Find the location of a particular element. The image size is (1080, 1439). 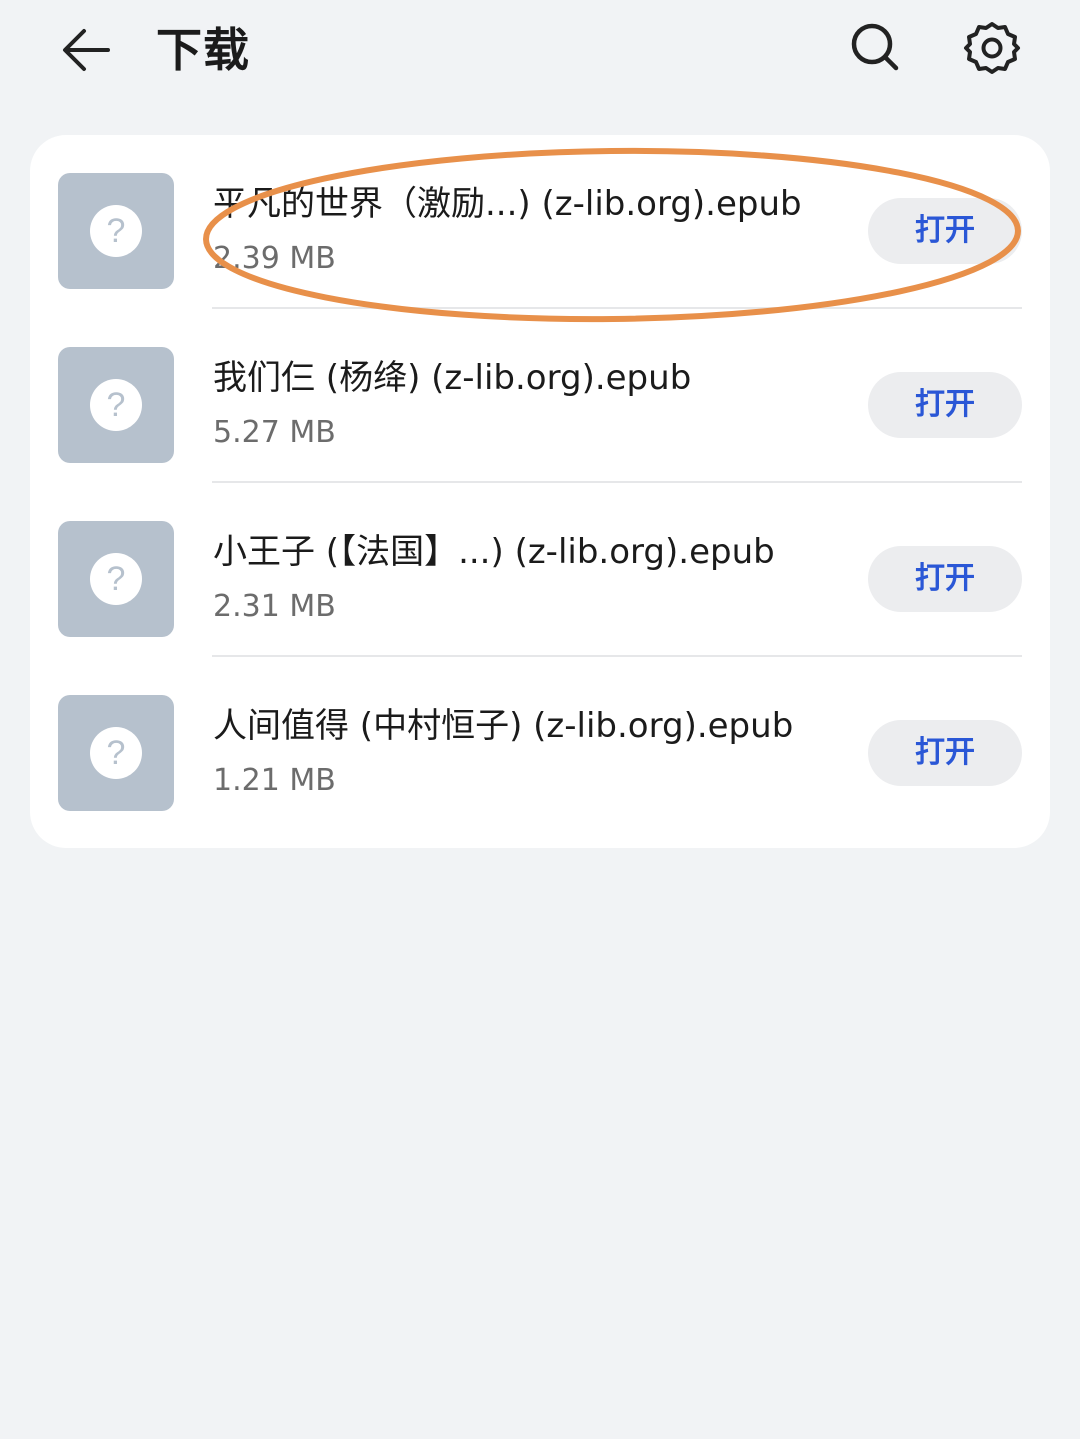

search-icon is located at coordinates (875, 47).